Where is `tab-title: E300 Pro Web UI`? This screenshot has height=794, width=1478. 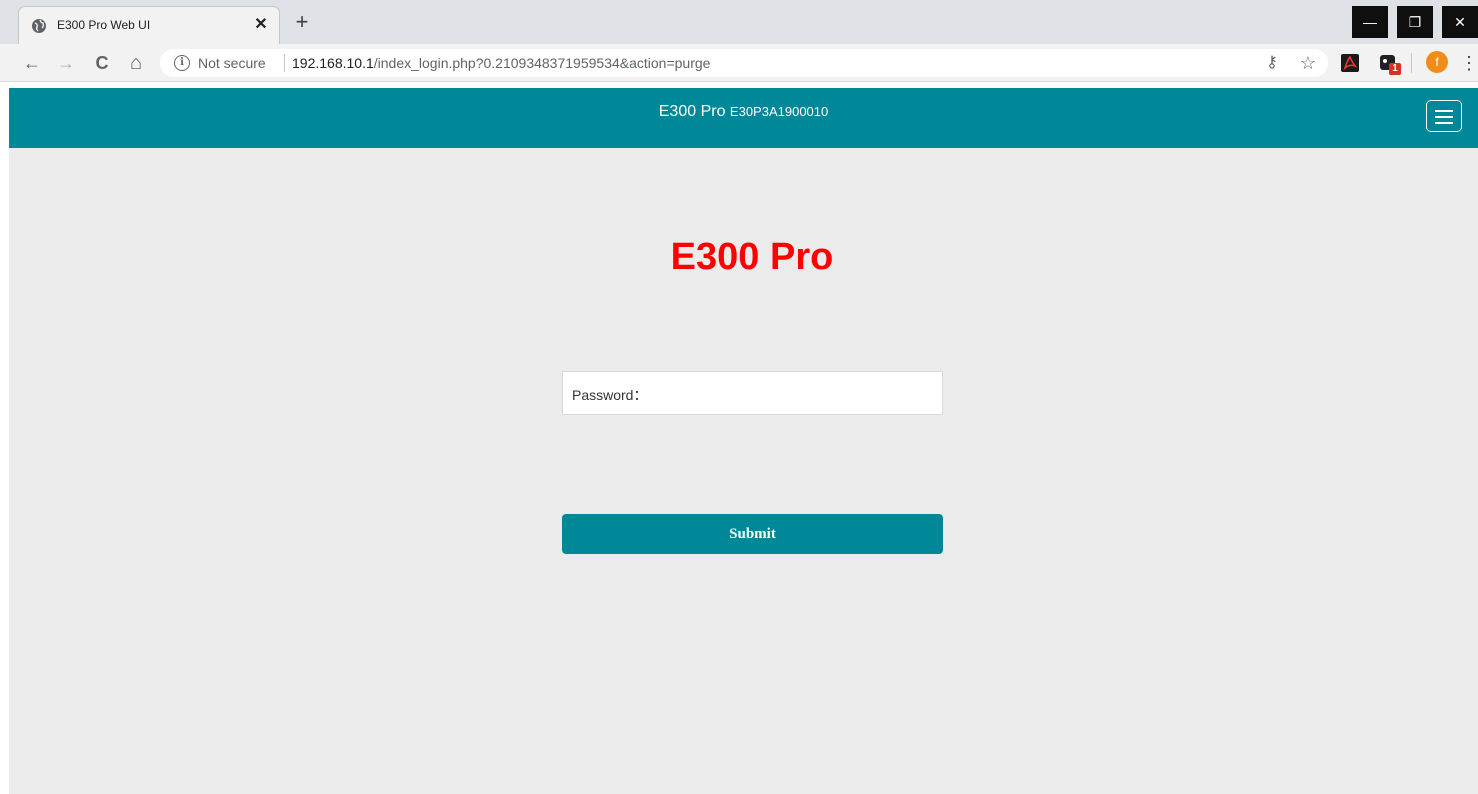 tab-title: E300 Pro Web UI is located at coordinates (104, 25).